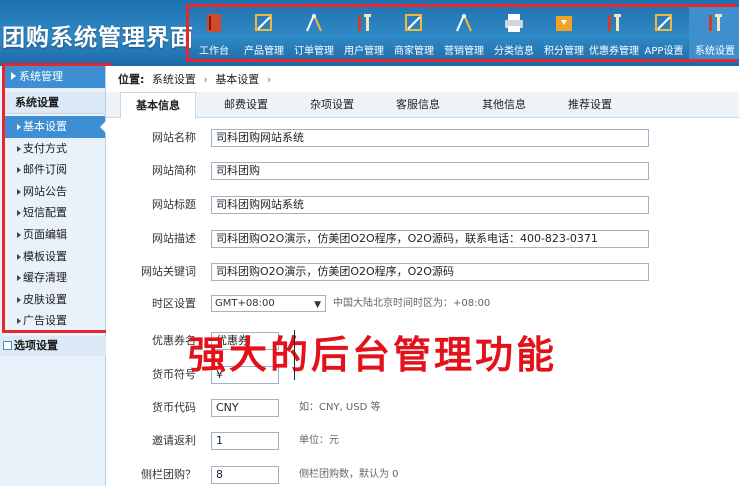 Image resolution: width=739 pixels, height=486 pixels. I want to click on topnav-item: APP设置, so click(664, 33).